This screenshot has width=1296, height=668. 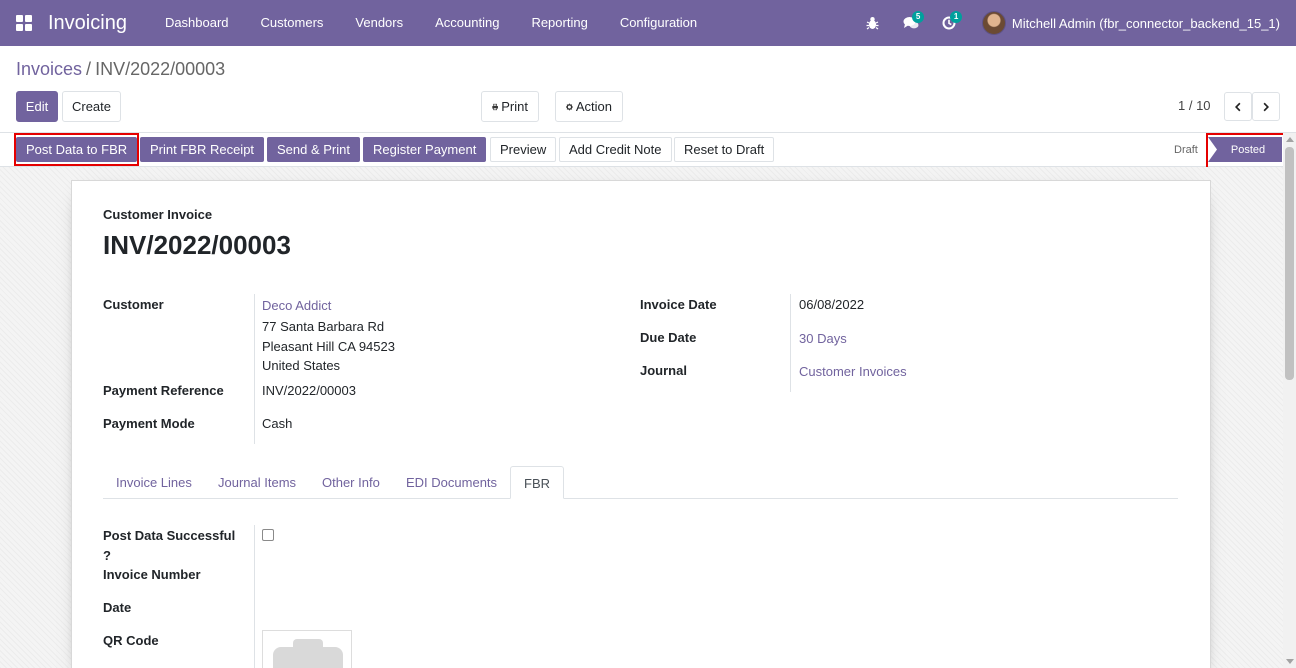 What do you see at coordinates (569, 106) in the screenshot?
I see `gear-icon` at bounding box center [569, 106].